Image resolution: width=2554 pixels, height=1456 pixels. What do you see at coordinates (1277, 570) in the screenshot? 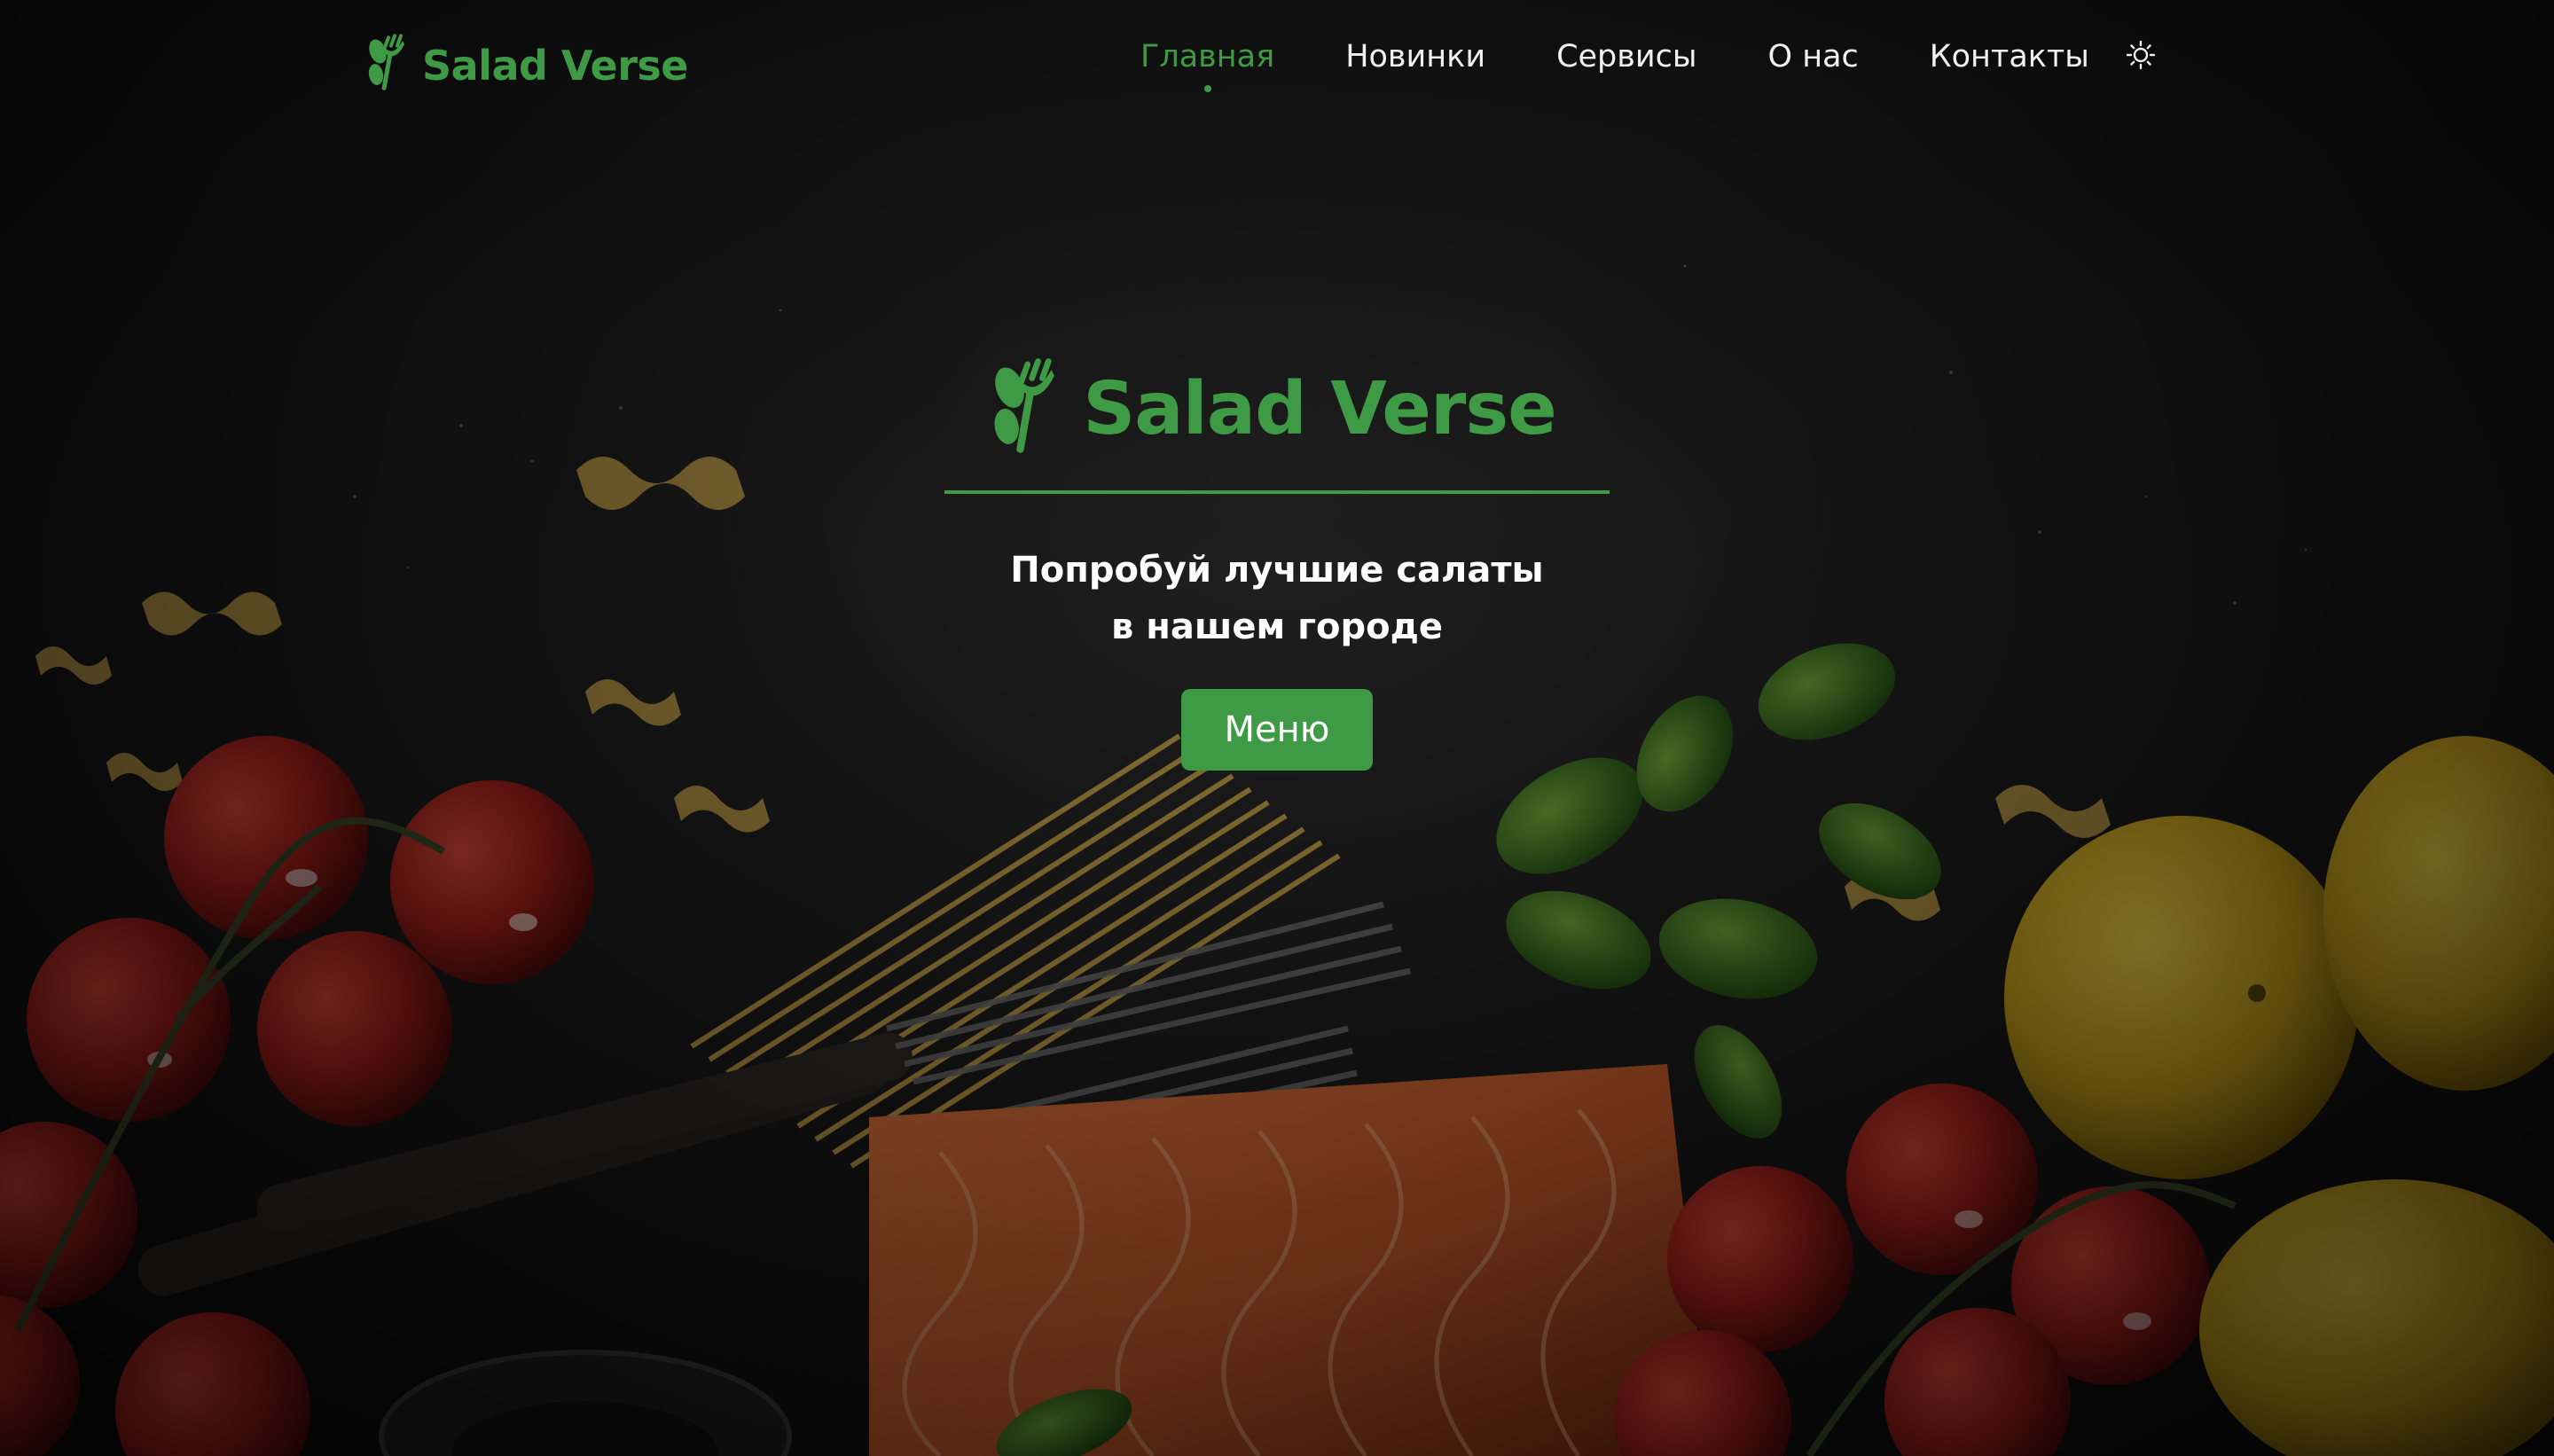
I see `hero-tagline-line-1: Попробуй лучшие салаты` at bounding box center [1277, 570].